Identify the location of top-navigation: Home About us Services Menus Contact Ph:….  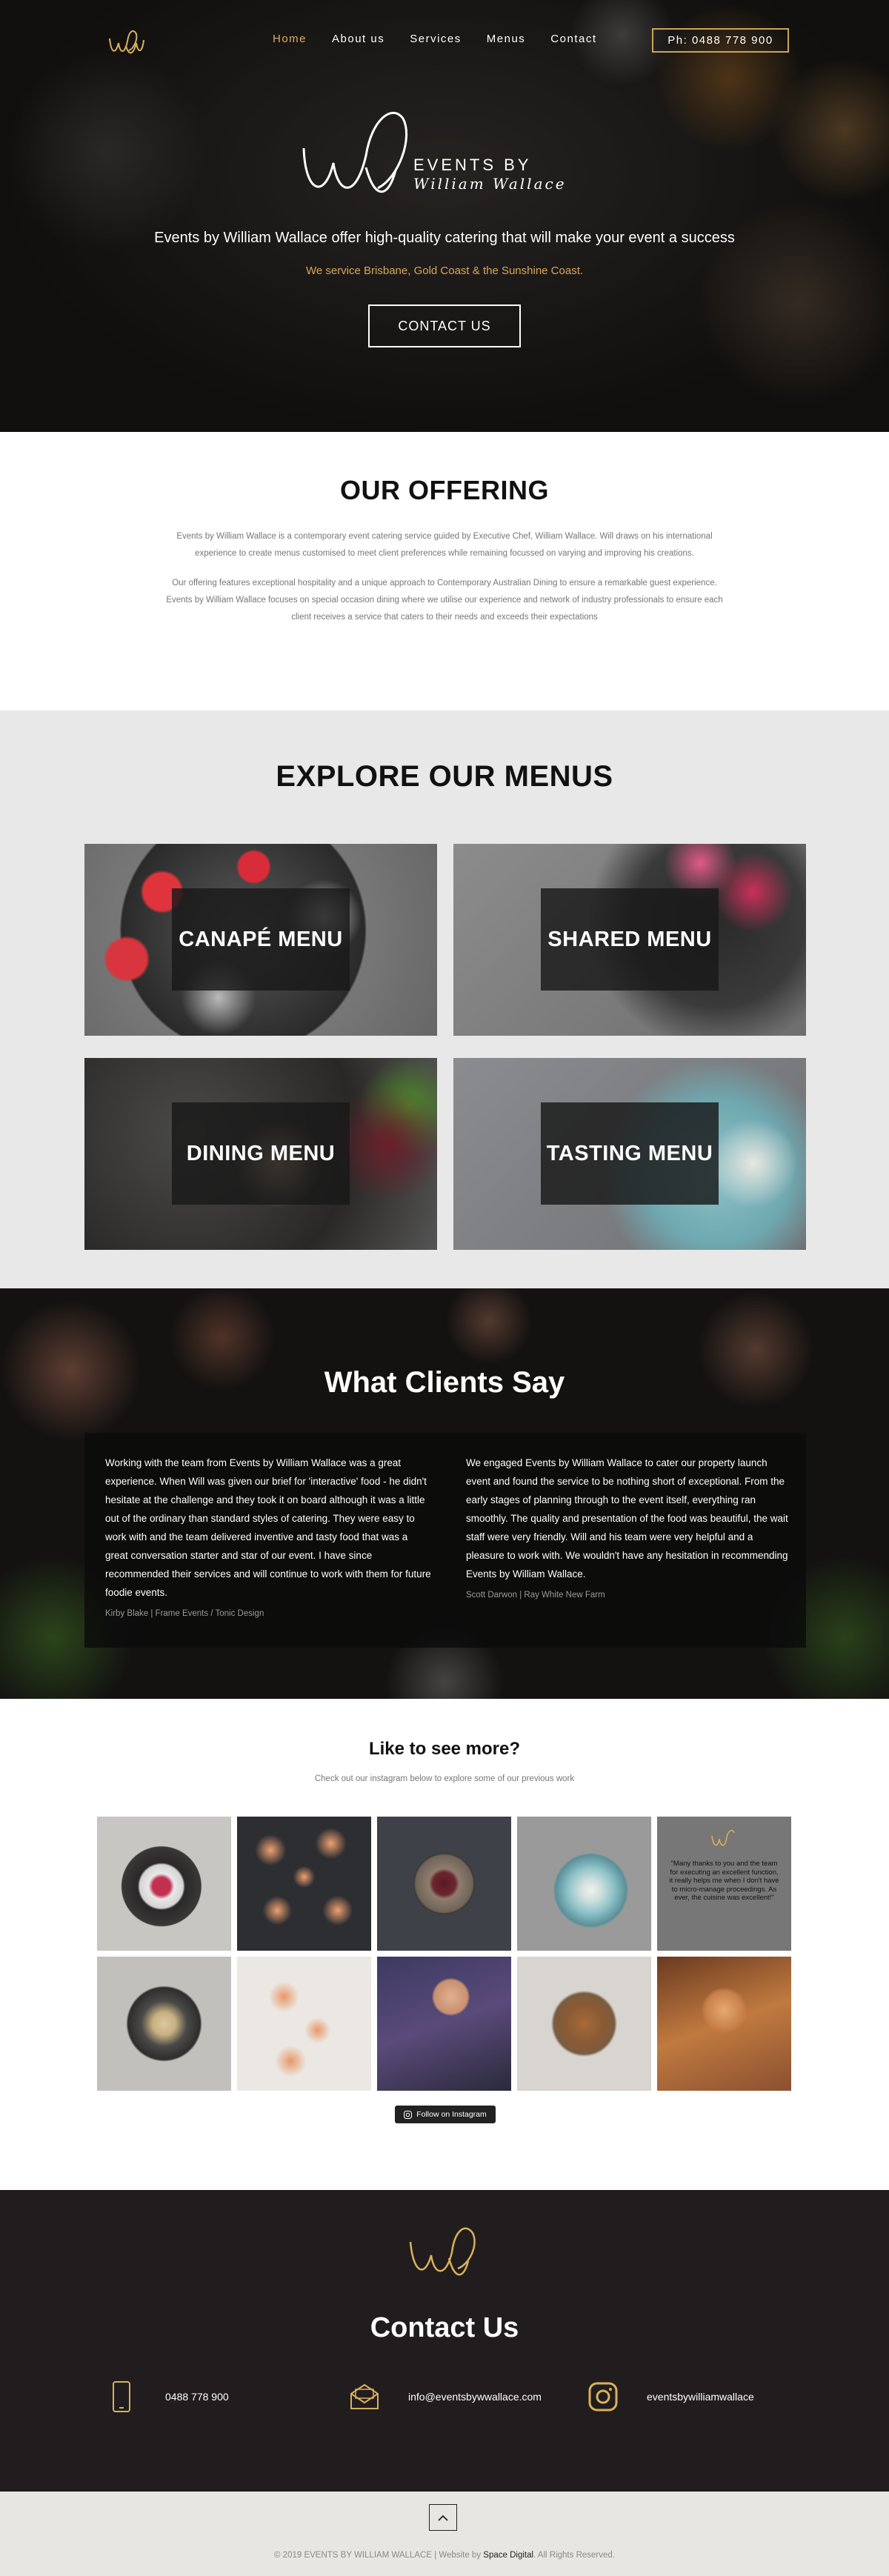
(444, 40).